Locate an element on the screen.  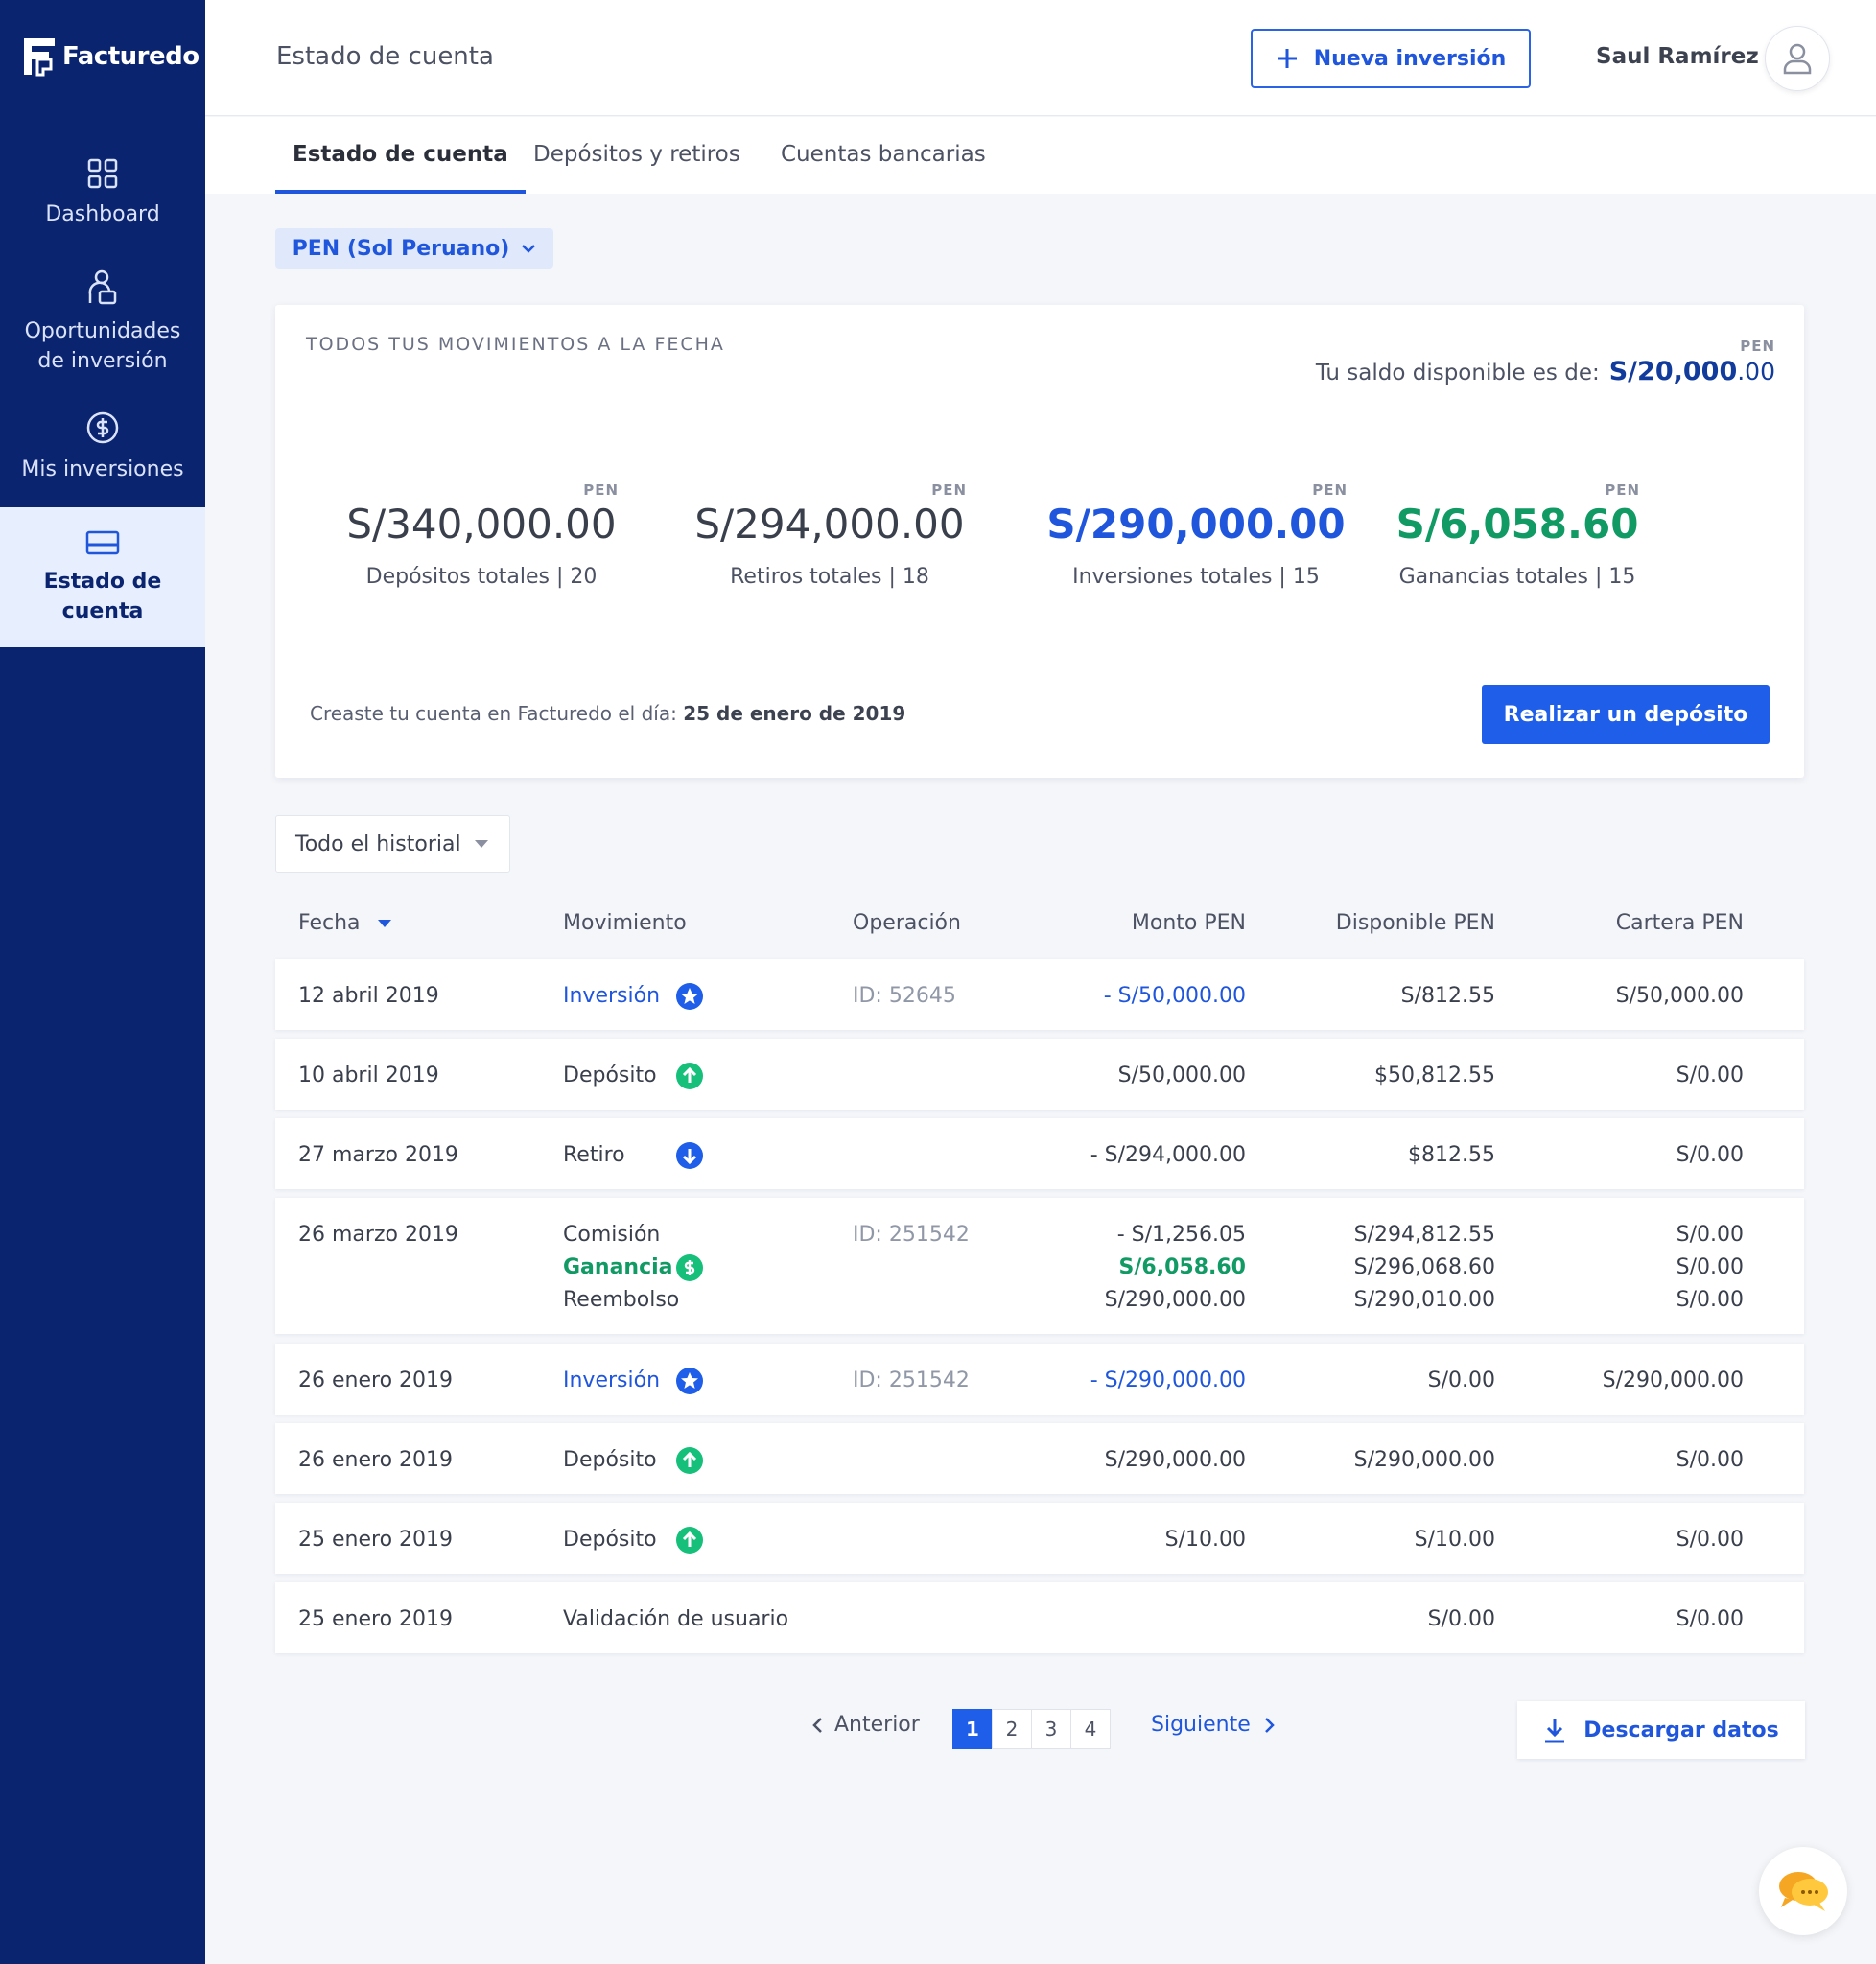
cell-disponible: S/294,812.55 S/296,068.60 S/290,010.00 is located at coordinates (1424, 1268).